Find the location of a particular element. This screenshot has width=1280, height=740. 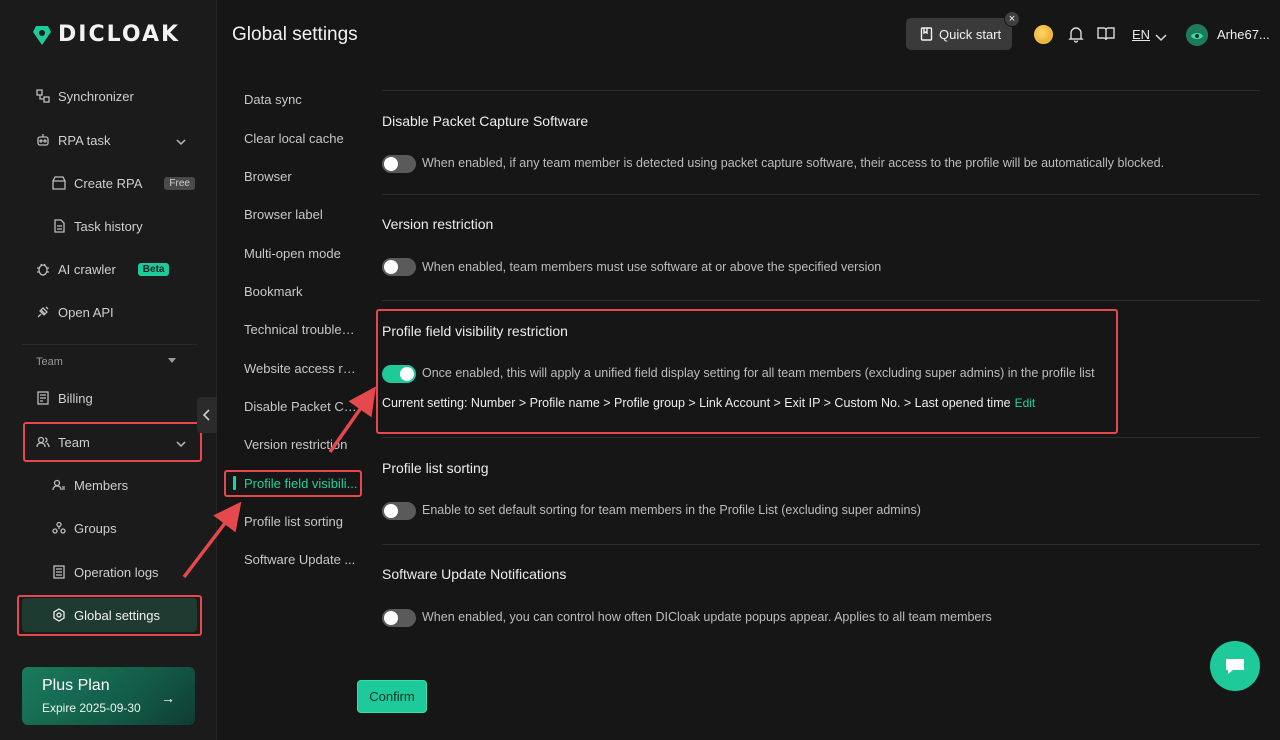

collapse-sidebar-button is located at coordinates (207, 415).